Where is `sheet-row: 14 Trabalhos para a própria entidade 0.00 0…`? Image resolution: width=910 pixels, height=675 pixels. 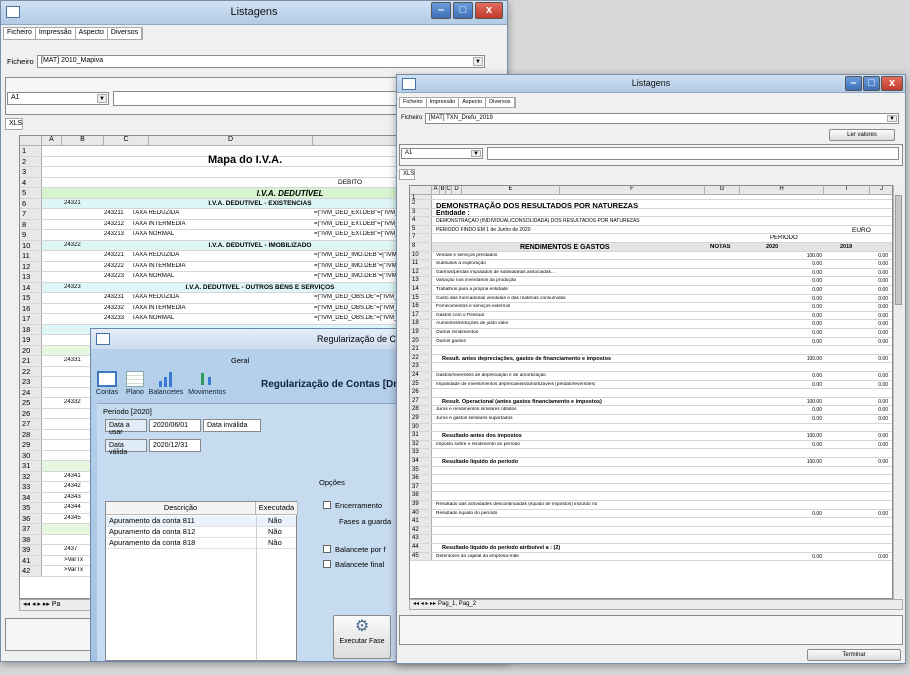 sheet-row: 14 Trabalhos para a própria entidade 0.00 0… is located at coordinates (651, 290).